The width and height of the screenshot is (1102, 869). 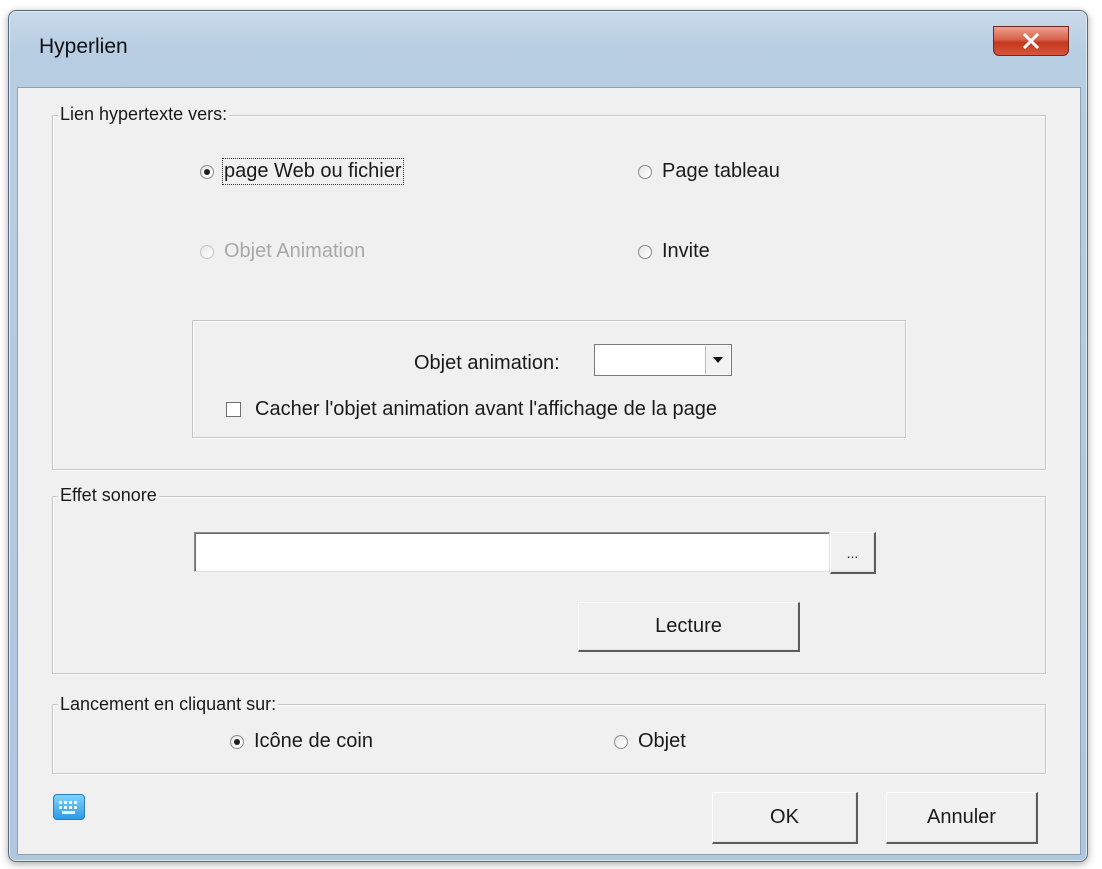 I want to click on cancel-button: Annuler, so click(x=962, y=818).